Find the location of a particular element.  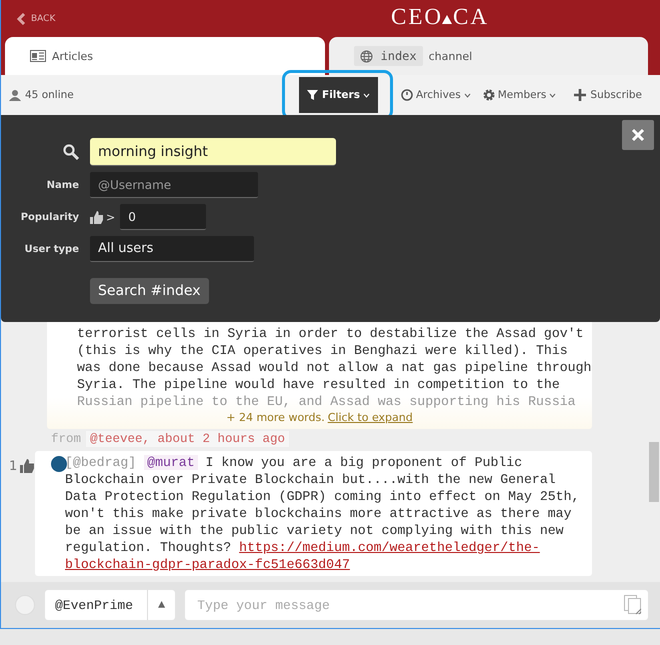

message-text: Syria. The pipeline would have resulted in competition to the is located at coordinates (319, 384).